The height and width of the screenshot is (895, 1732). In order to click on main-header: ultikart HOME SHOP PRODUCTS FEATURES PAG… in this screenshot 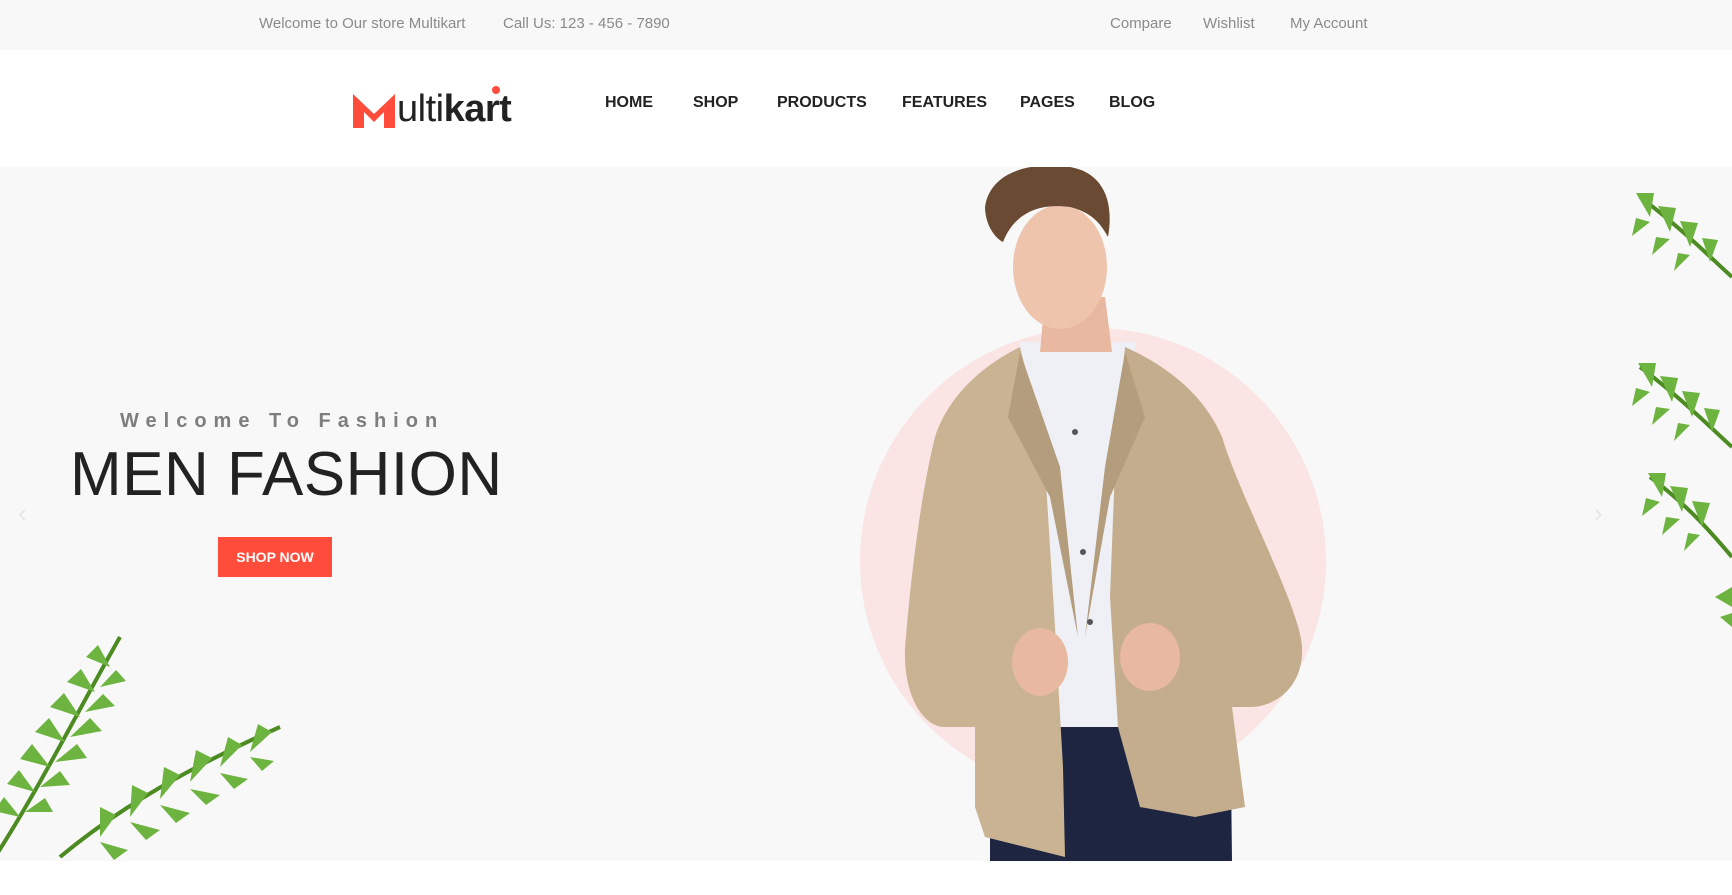, I will do `click(866, 108)`.